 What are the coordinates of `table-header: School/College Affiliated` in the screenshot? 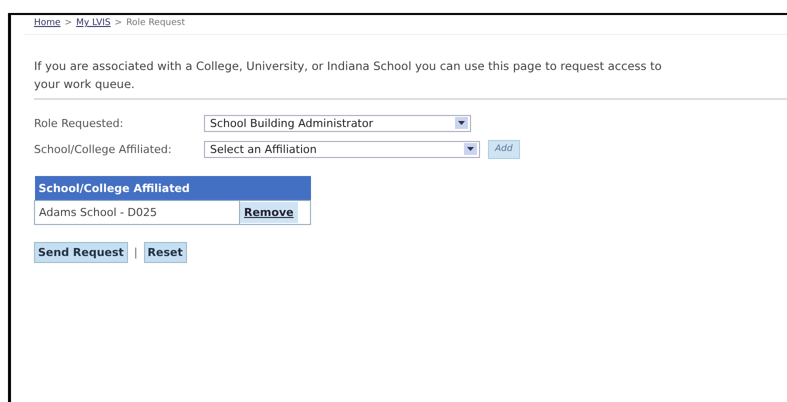 It's located at (172, 188).